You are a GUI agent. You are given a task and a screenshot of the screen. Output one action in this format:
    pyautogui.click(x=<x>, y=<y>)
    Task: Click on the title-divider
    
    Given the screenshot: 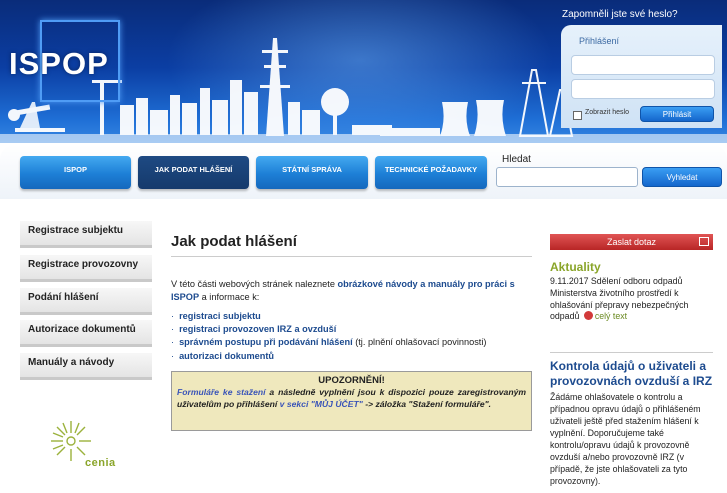 What is the action you would take?
    pyautogui.click(x=351, y=256)
    